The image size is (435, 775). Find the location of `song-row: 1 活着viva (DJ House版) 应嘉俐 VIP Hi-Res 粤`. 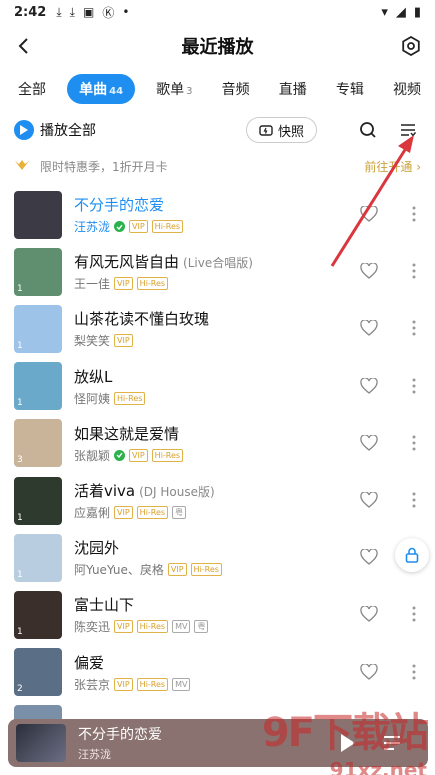

song-row: 1 活着viva (DJ House版) 应嘉俐 VIP Hi-Res 粤 is located at coordinates (217, 500).